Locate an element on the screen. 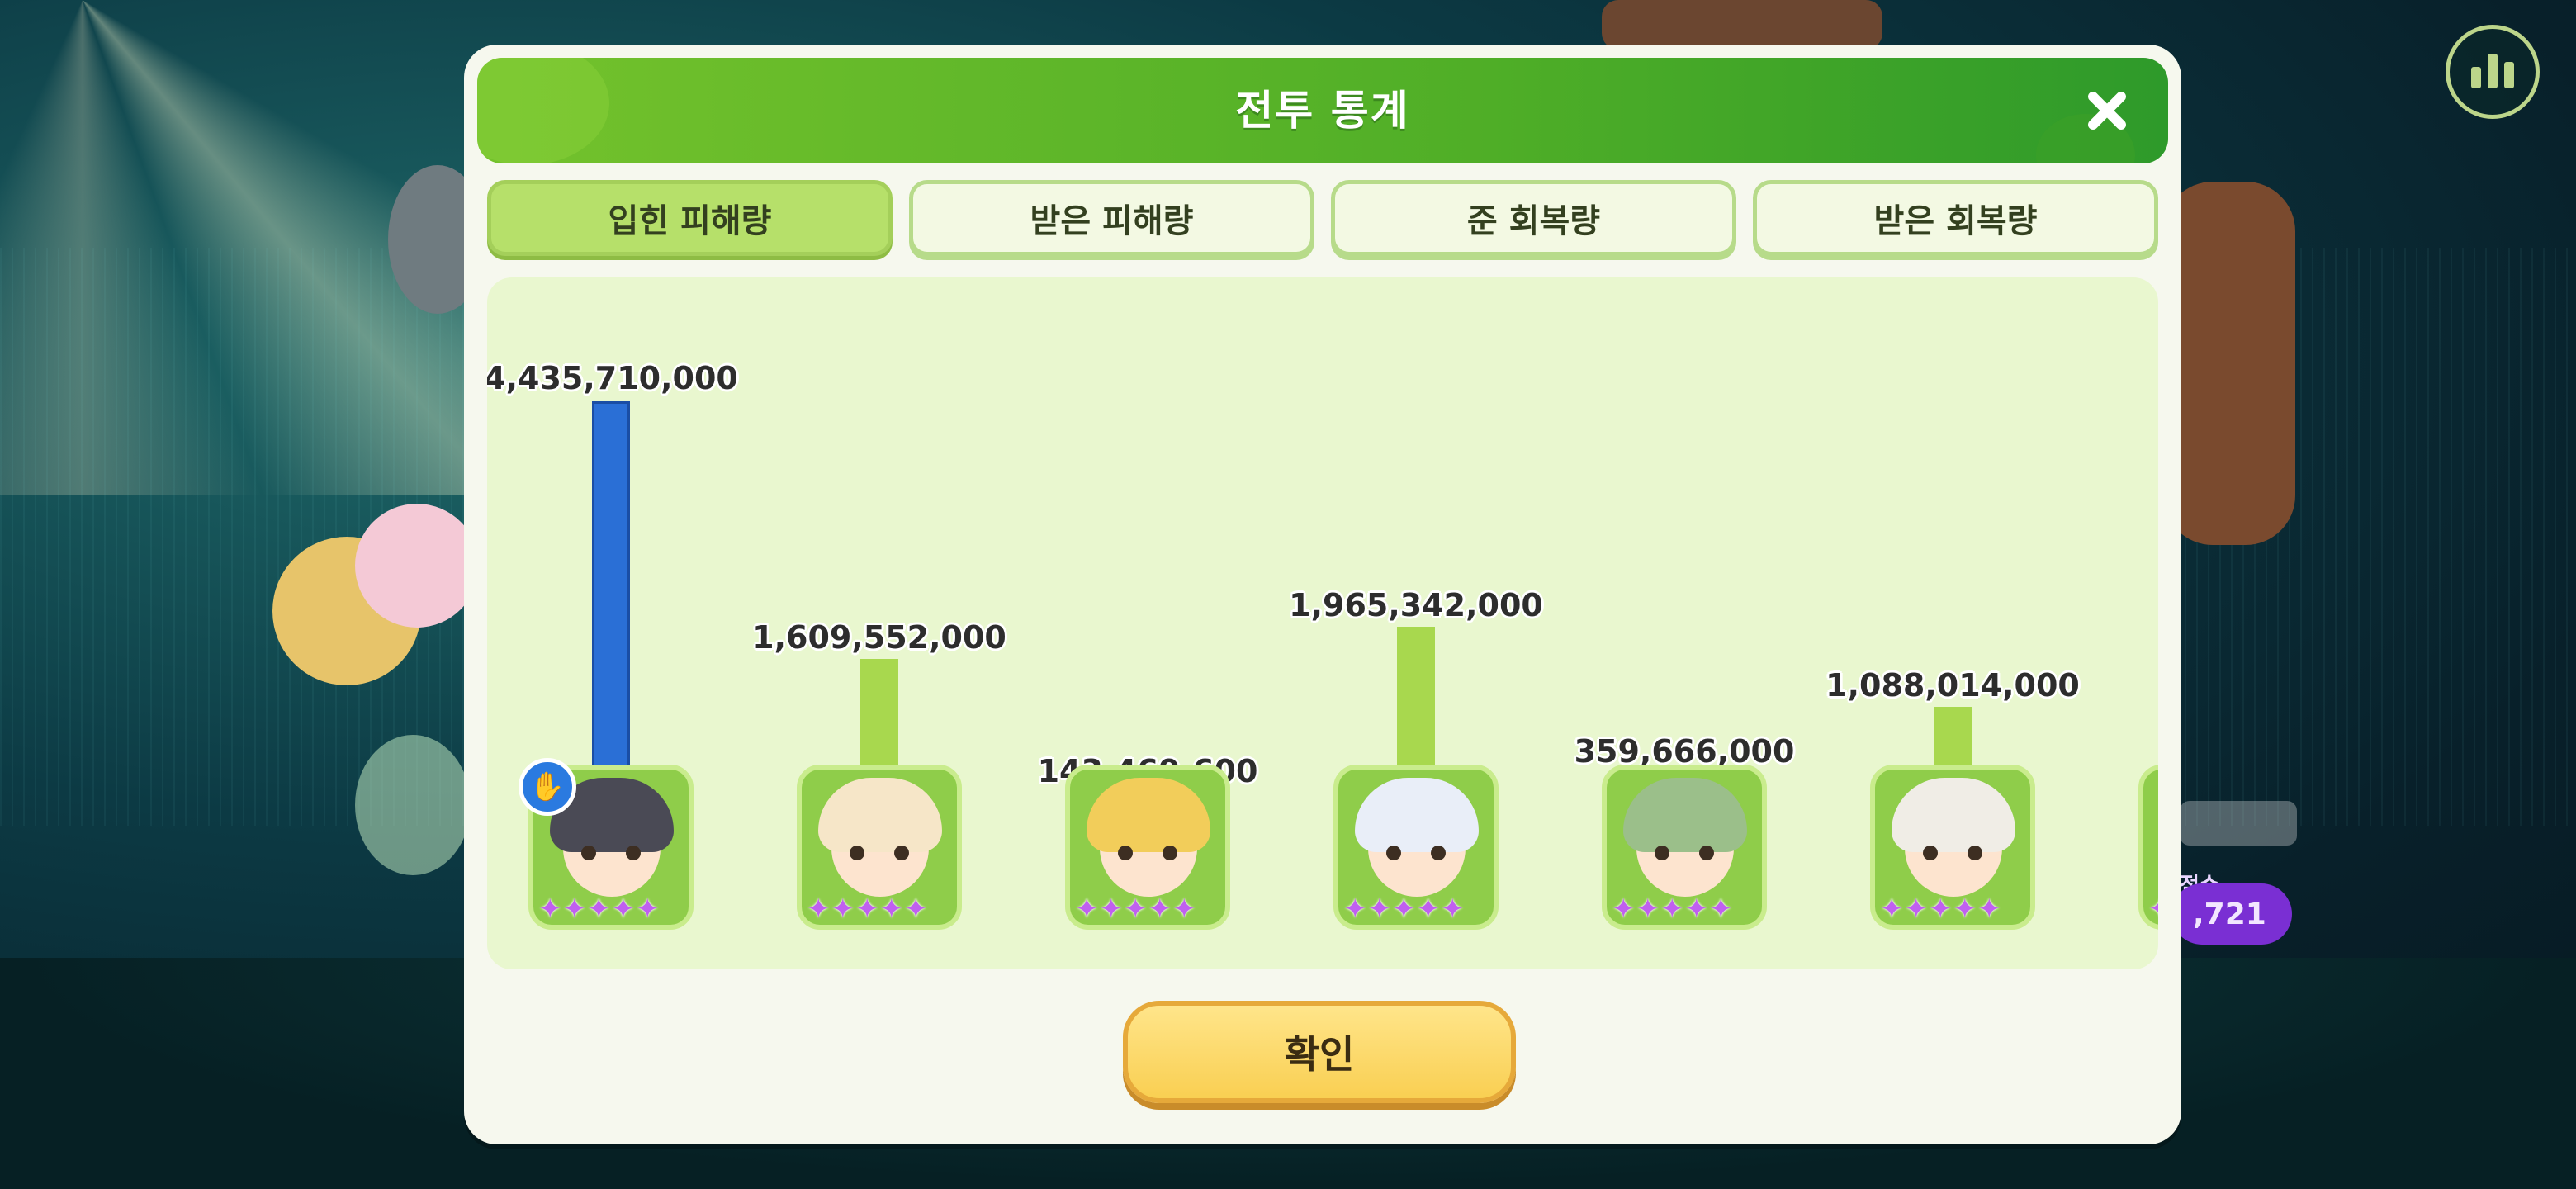 This screenshot has height=1189, width=2576. bar-chart-icon is located at coordinates (2493, 72).